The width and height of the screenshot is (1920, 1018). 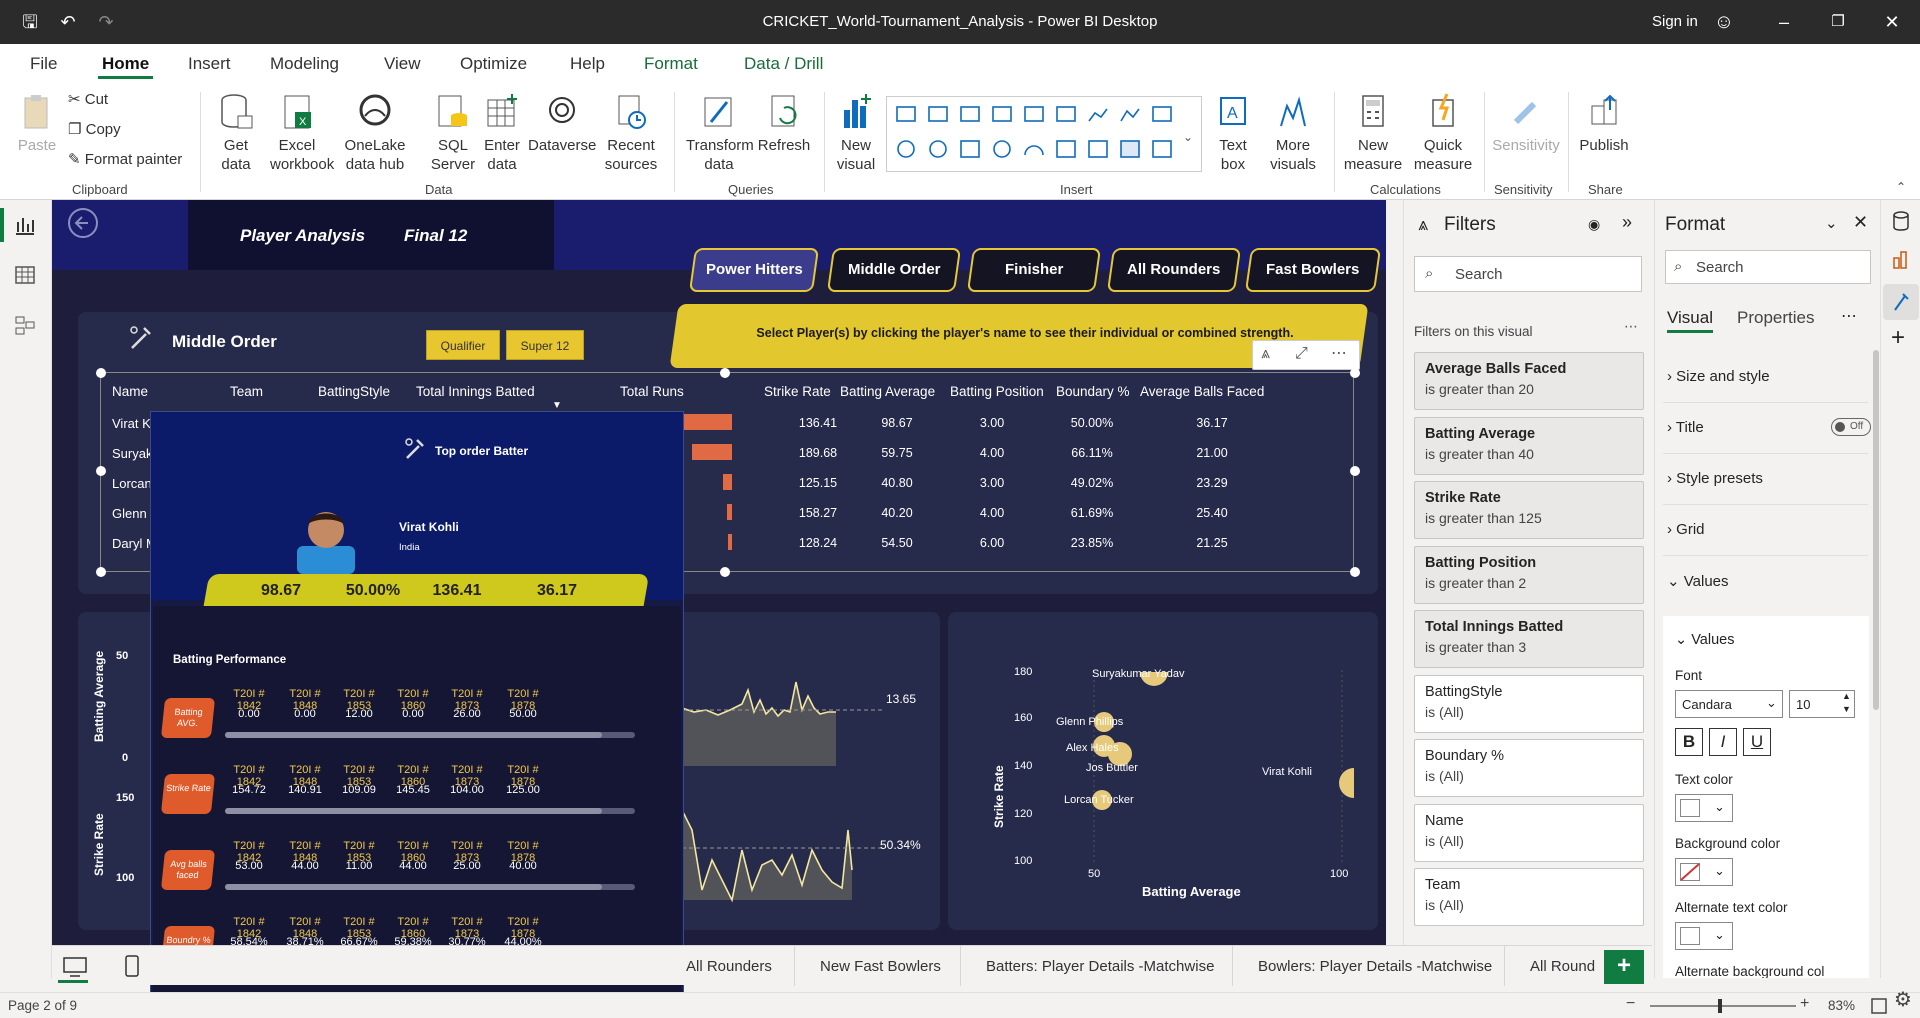 I want to click on visual-gallery: ⌄, so click(x=1044, y=134).